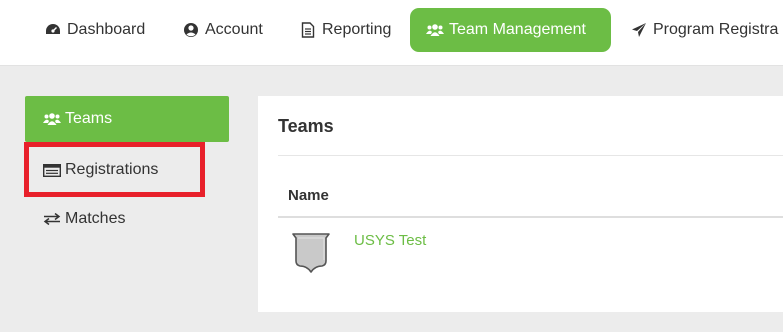 The width and height of the screenshot is (783, 332). Describe the element at coordinates (52, 219) in the screenshot. I see `exchange-arrows-icon` at that location.